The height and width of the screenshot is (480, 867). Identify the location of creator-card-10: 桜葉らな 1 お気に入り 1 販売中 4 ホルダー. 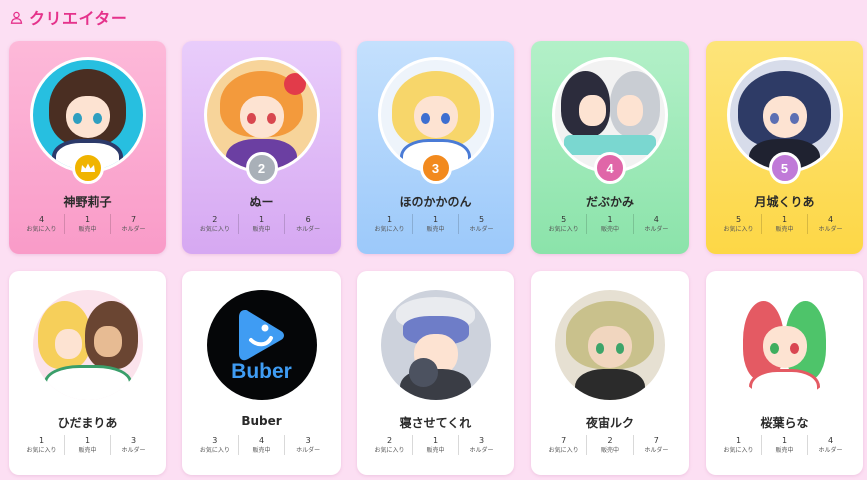
(784, 373).